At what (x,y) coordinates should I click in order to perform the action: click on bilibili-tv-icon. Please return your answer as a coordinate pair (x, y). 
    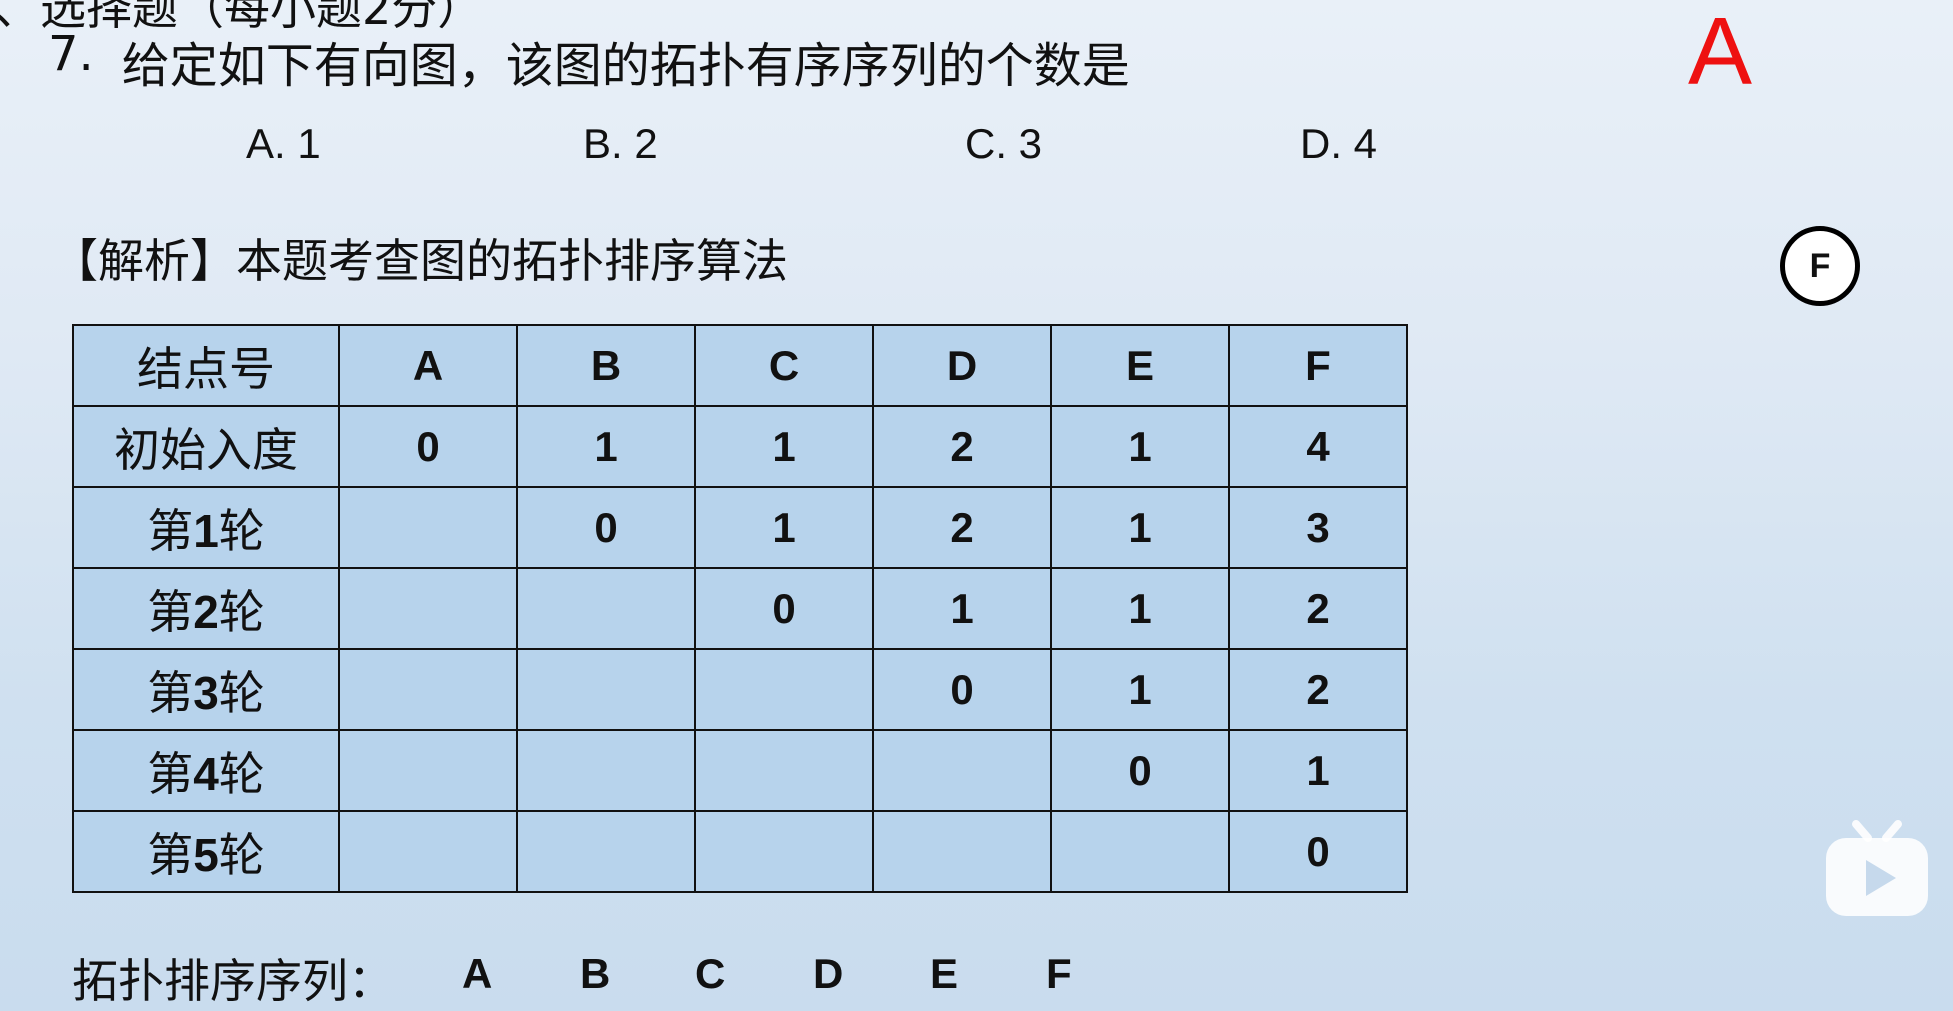
    Looking at the image, I should click on (1877, 868).